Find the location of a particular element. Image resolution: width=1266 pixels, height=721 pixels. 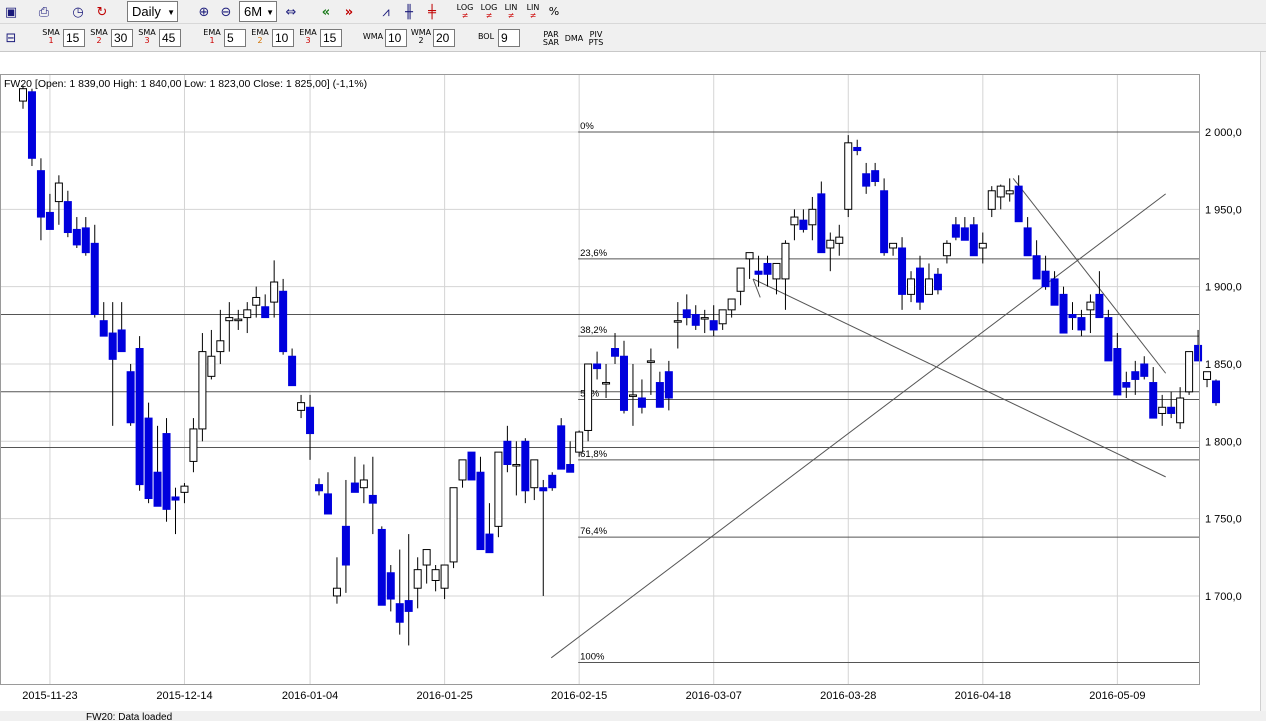

scale-button-2: LOG ≠ is located at coordinates (489, 12).